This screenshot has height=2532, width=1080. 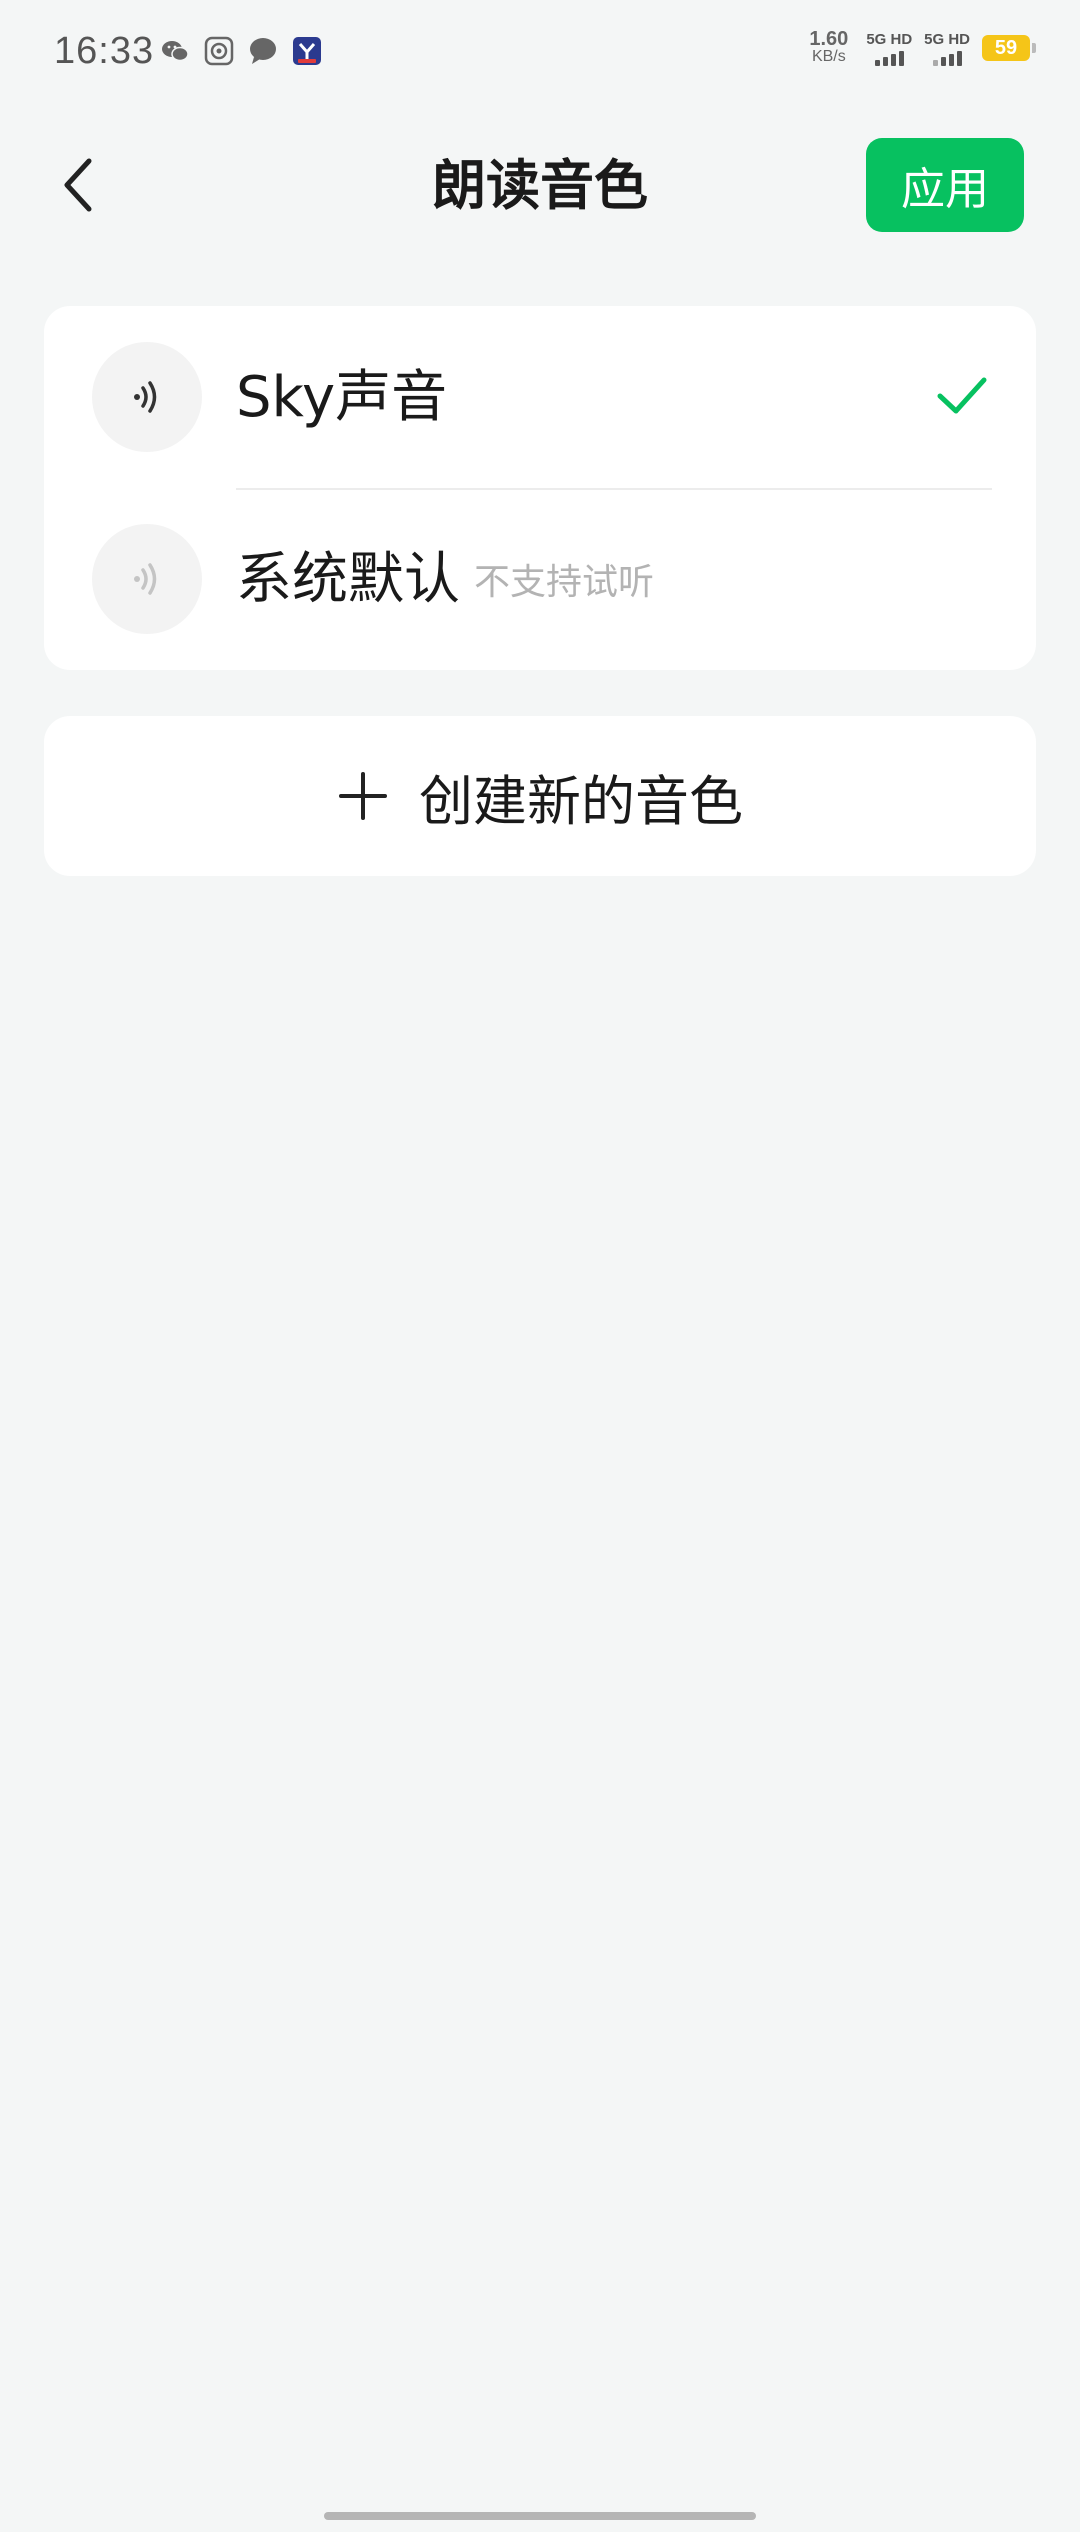 What do you see at coordinates (219, 51) in the screenshot?
I see `camera-app-icon` at bounding box center [219, 51].